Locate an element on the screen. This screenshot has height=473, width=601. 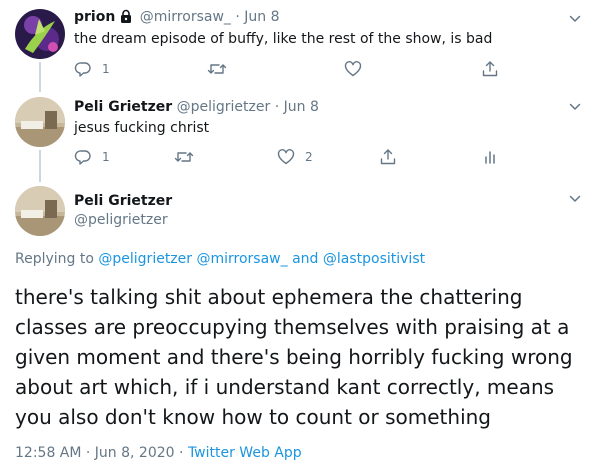
analytics-button is located at coordinates (490, 157).